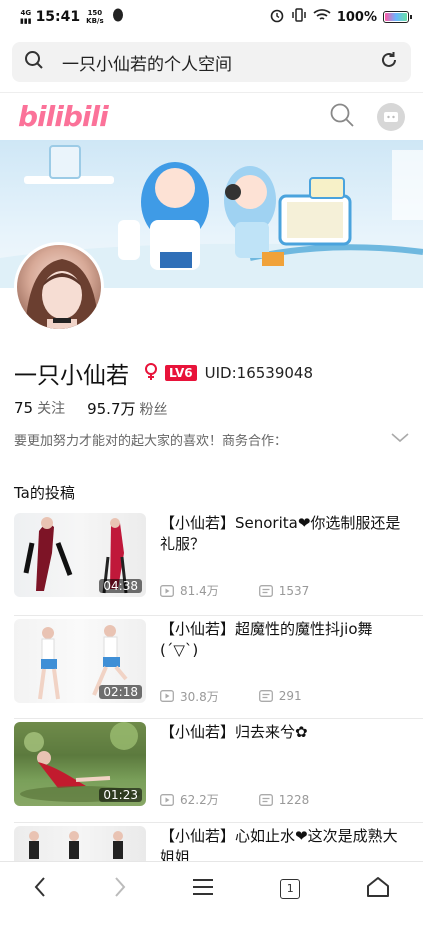 The image size is (423, 926). I want to click on site-header: bilibili, so click(211, 116).